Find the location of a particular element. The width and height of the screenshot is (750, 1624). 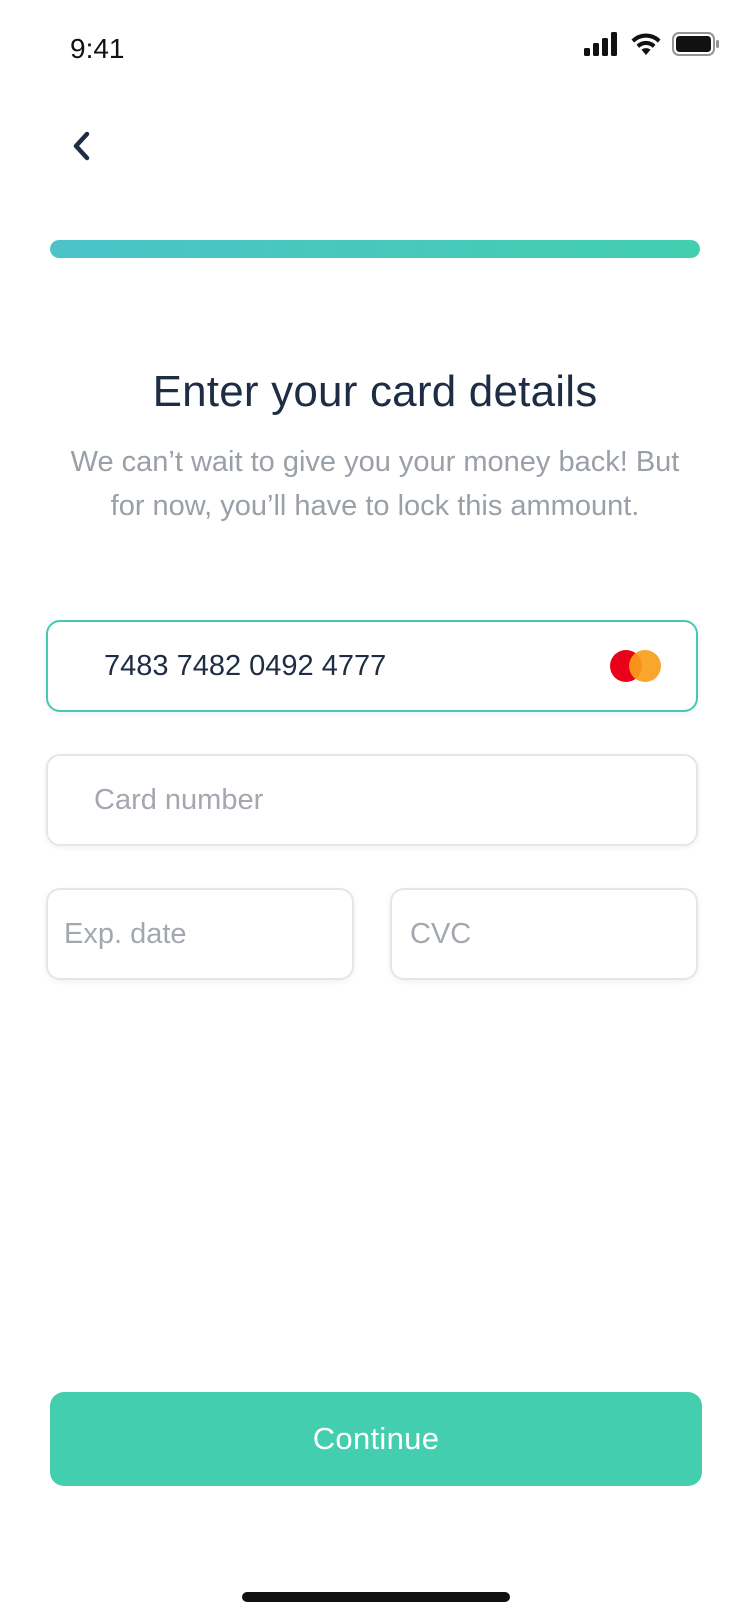

back-button is located at coordinates (82, 148).